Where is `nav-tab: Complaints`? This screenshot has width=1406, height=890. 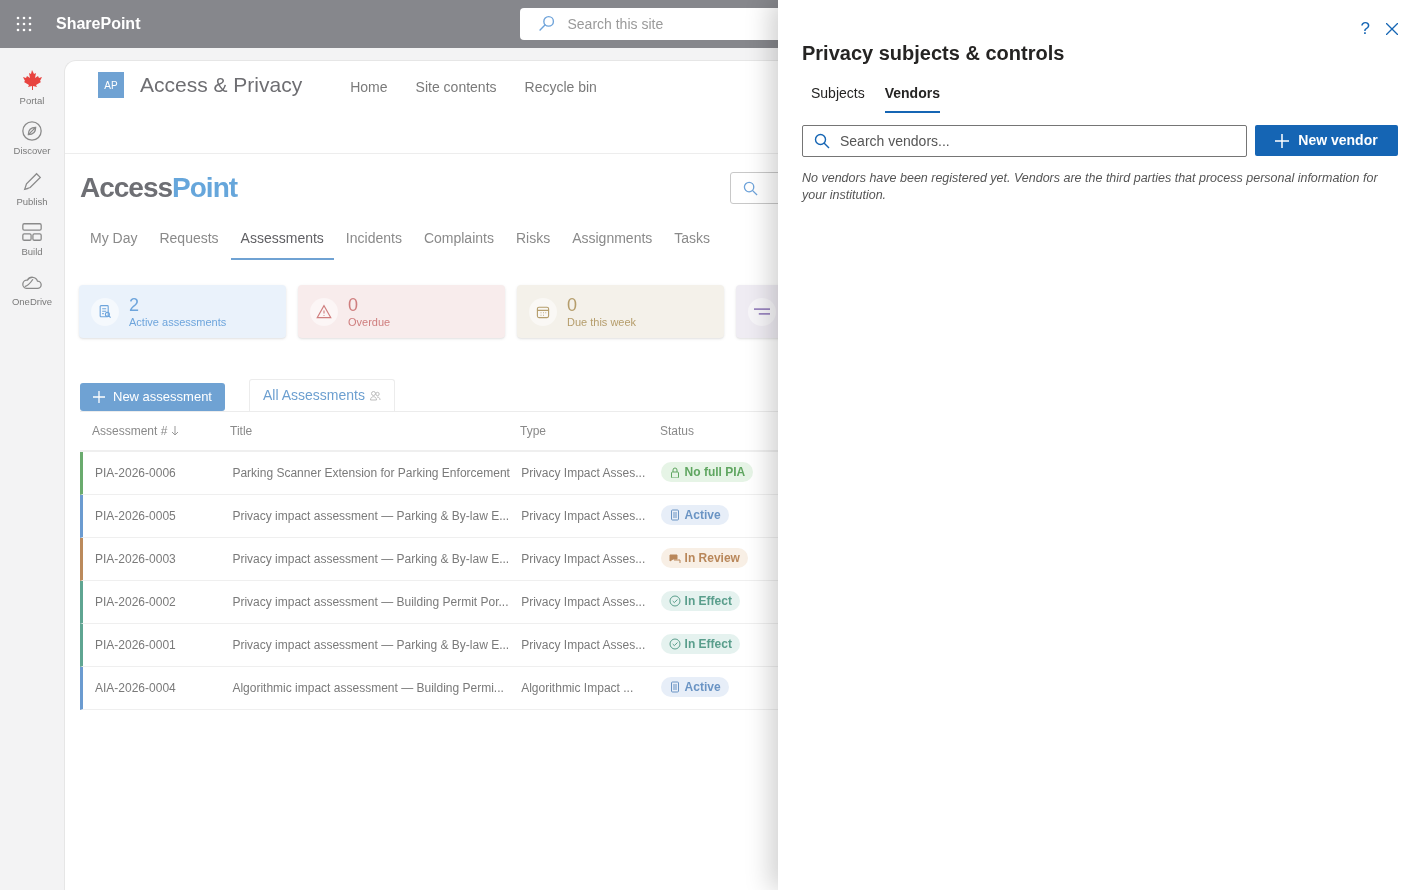 nav-tab: Complaints is located at coordinates (458, 241).